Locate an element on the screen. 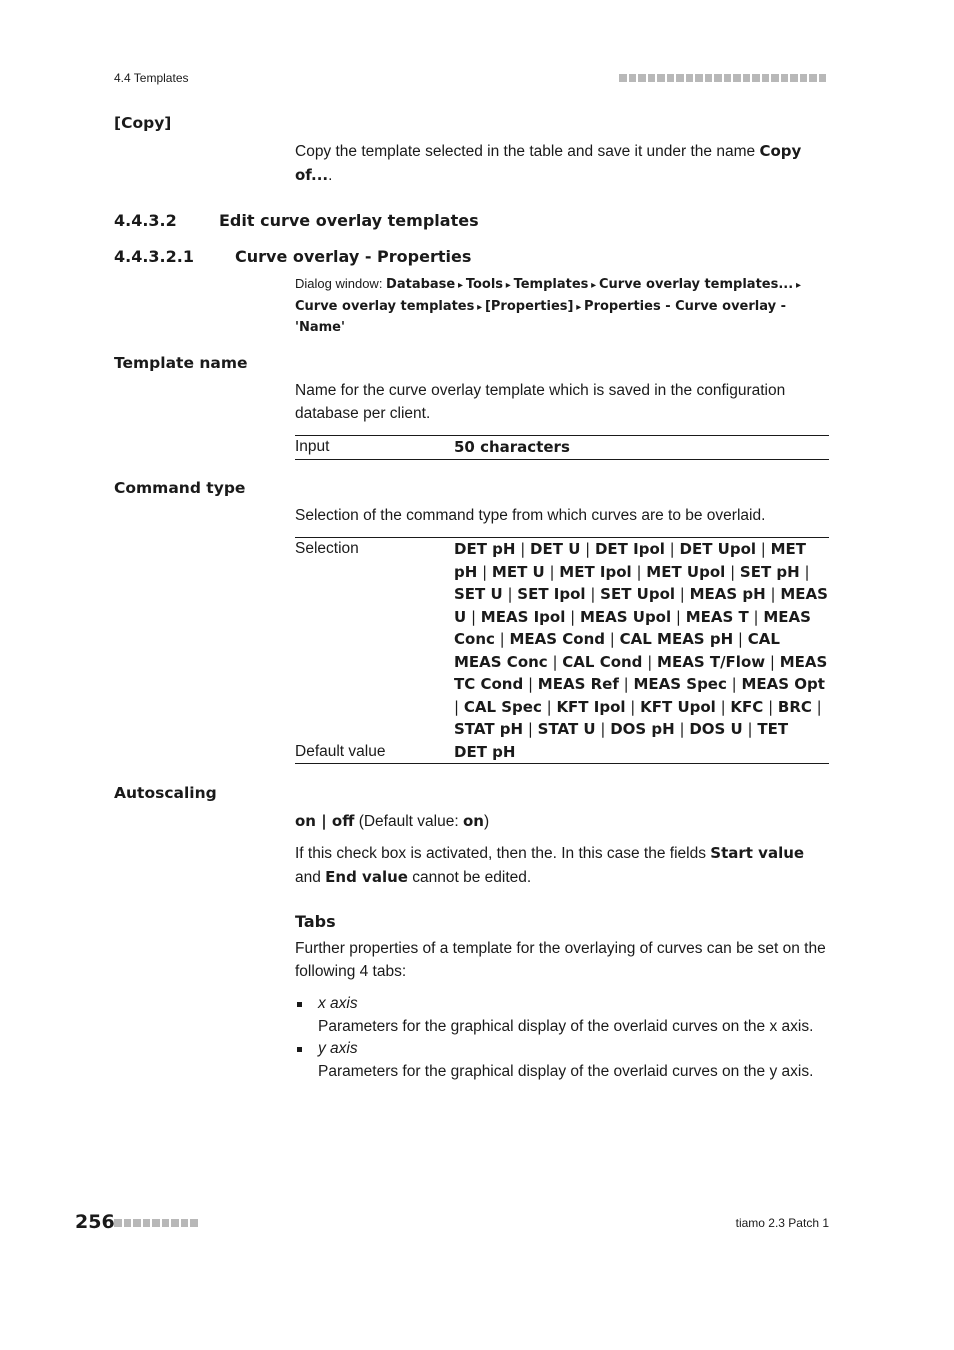 The image size is (954, 1350). copy-label: [Copy] is located at coordinates (143, 123).